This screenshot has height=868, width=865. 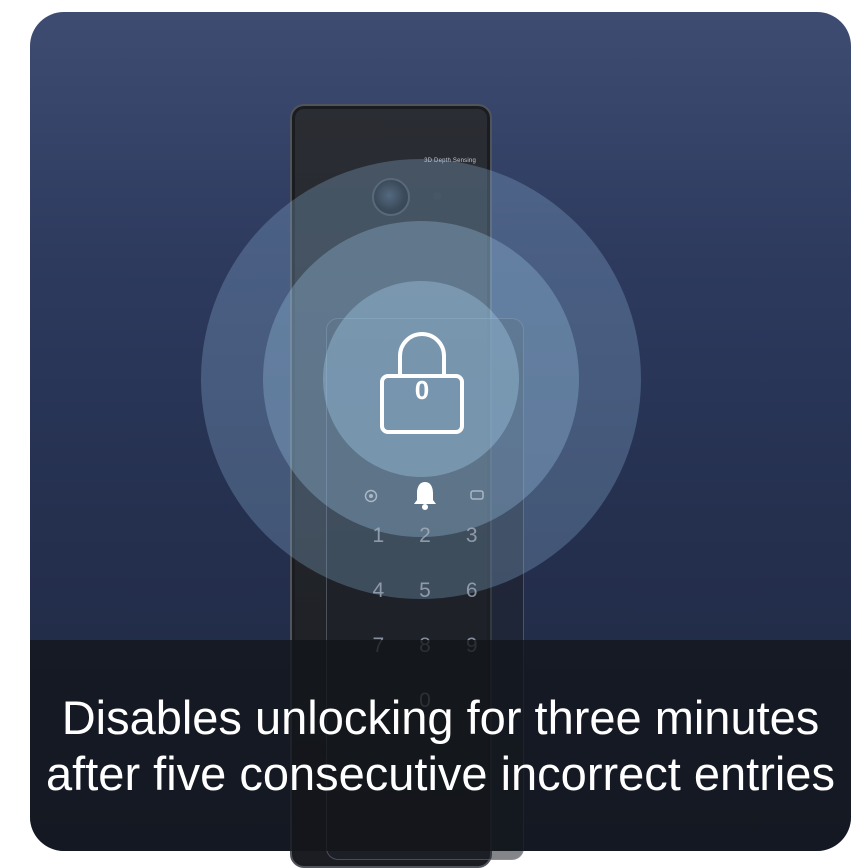 I want to click on key-3: 3, so click(x=471, y=535).